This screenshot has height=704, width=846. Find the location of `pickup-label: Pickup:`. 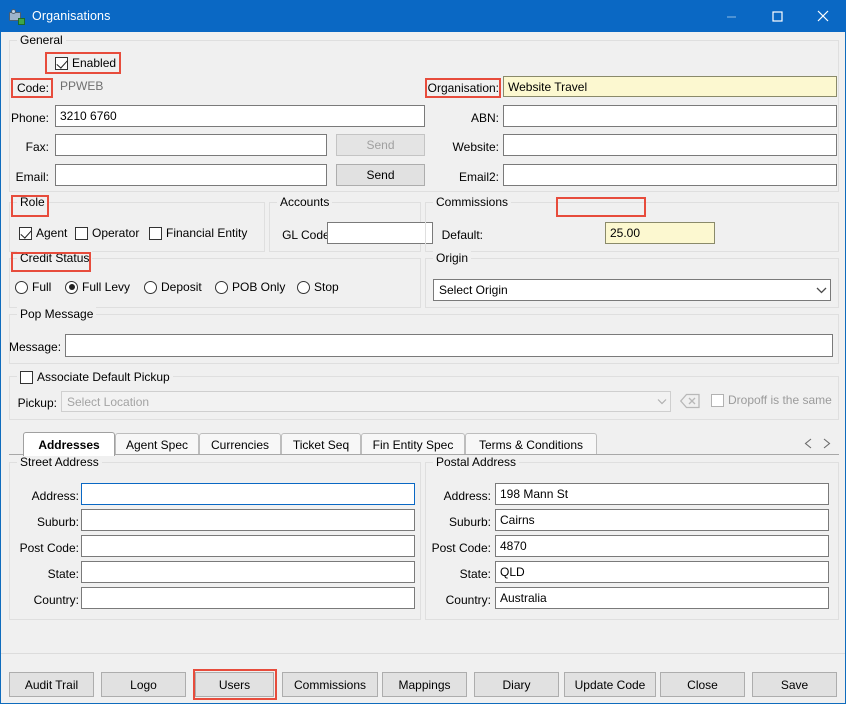

pickup-label: Pickup: is located at coordinates (37, 403).